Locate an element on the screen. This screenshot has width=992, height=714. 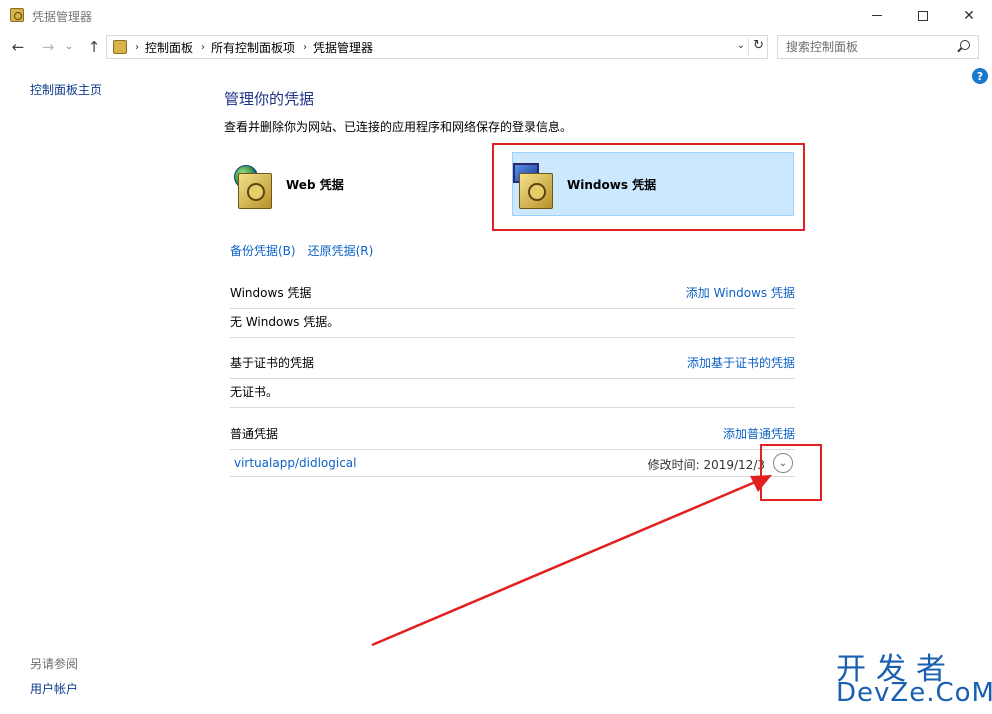
breadcrumb-credential-manager: 凭据管理器 is located at coordinates (343, 47).